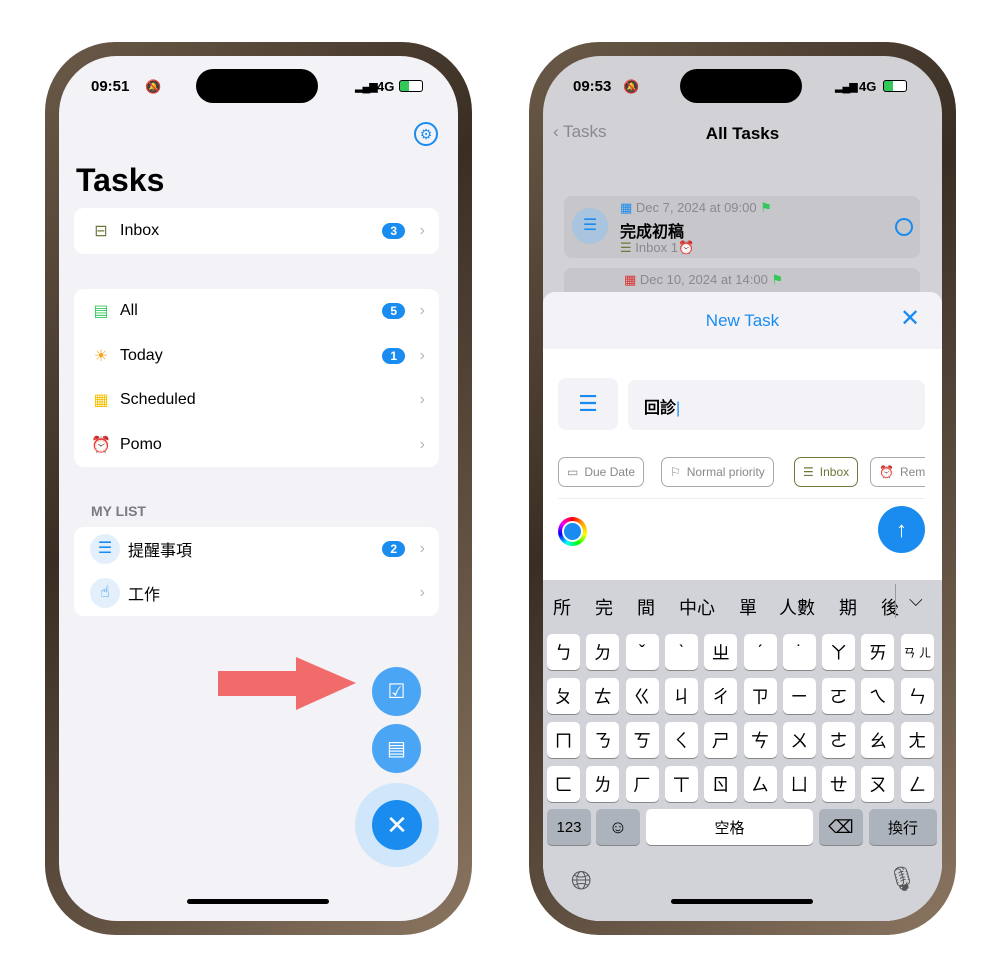  What do you see at coordinates (642, 696) in the screenshot?
I see `key: ㄍ` at bounding box center [642, 696].